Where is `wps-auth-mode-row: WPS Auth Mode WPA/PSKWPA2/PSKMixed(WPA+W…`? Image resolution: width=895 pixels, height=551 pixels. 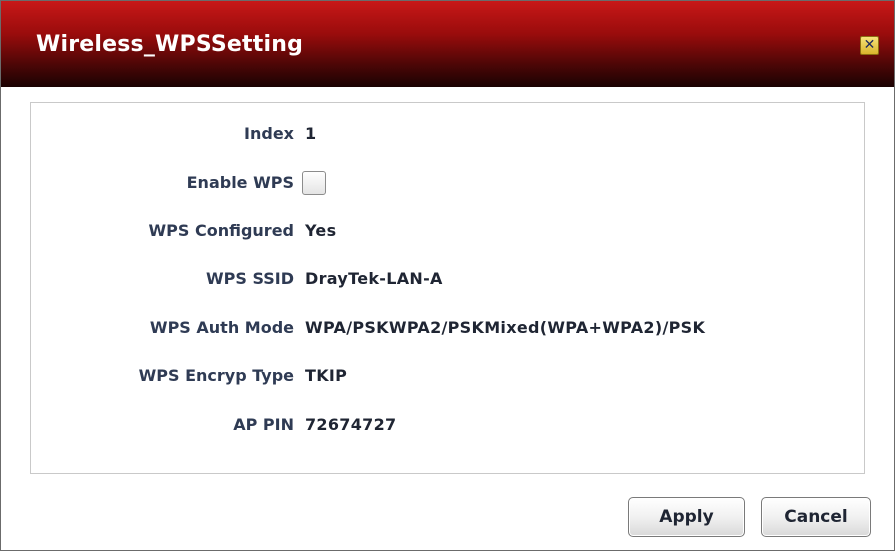
wps-auth-mode-row: WPS Auth Mode WPA/PSKWPA2/PSKMixed(WPA+W… is located at coordinates (448, 328).